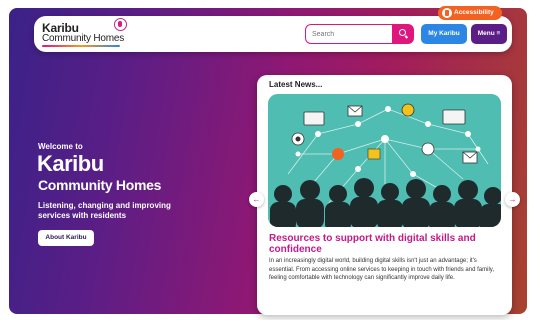  What do you see at coordinates (349, 34) in the screenshot?
I see `search-input` at bounding box center [349, 34].